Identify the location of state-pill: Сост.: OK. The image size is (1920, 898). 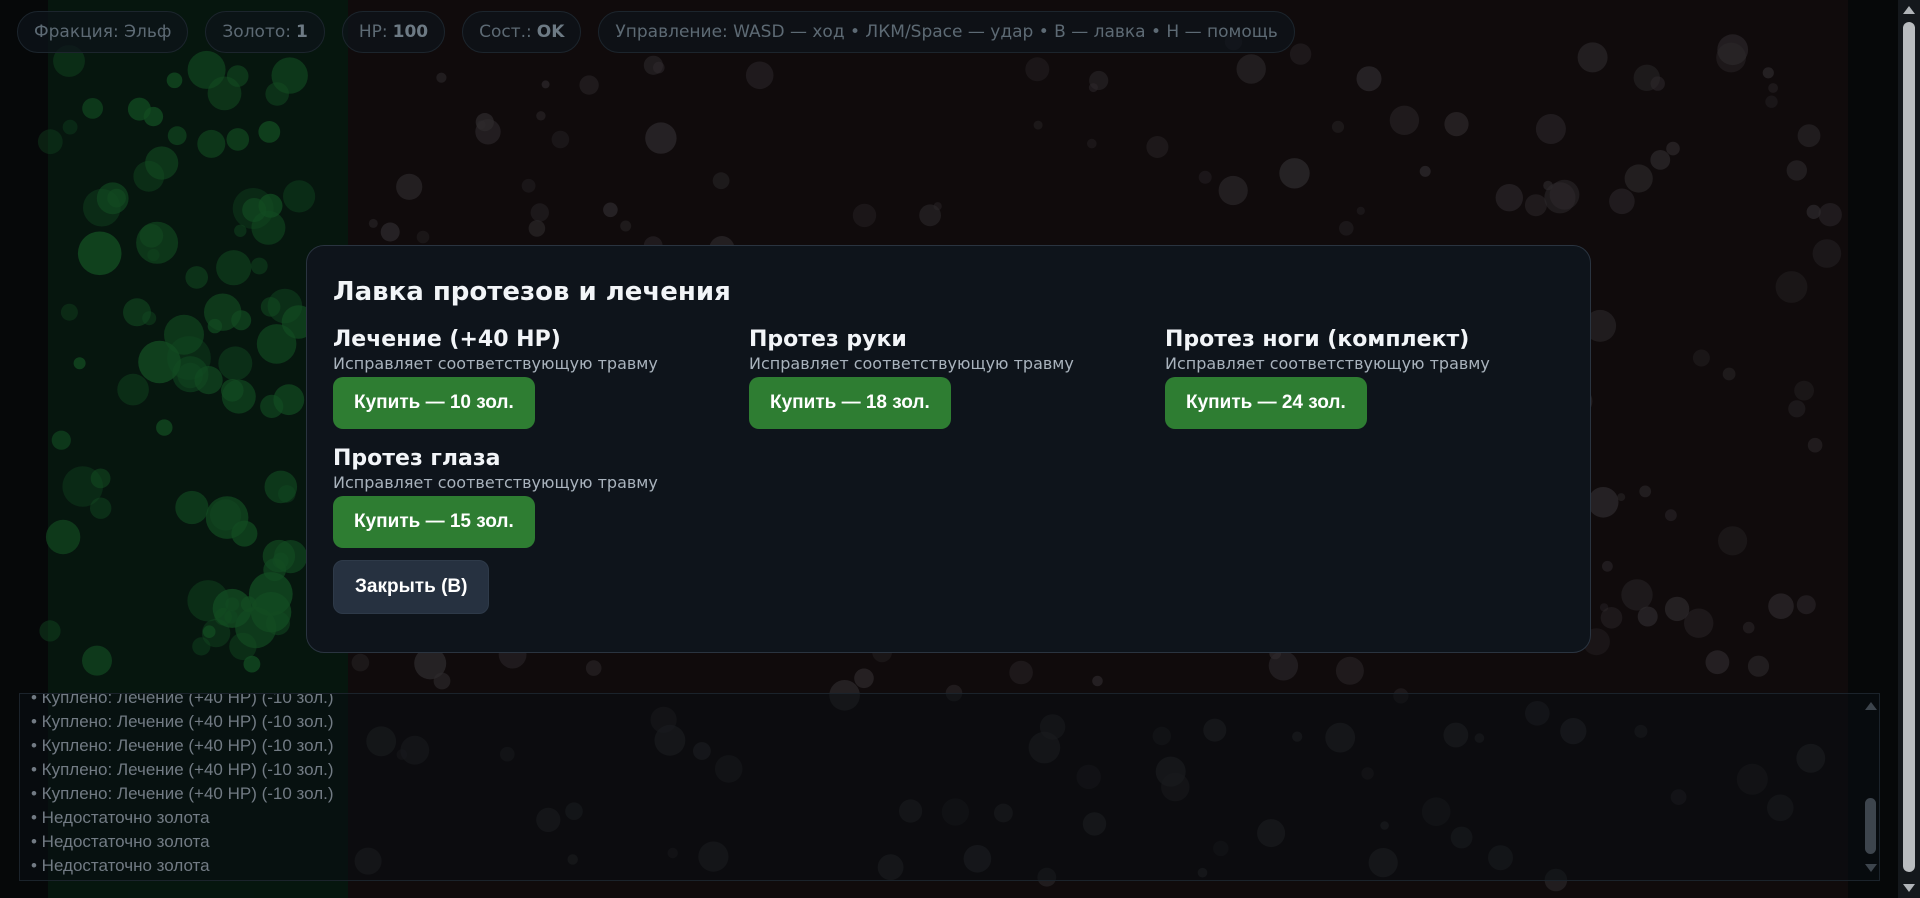
(522, 32).